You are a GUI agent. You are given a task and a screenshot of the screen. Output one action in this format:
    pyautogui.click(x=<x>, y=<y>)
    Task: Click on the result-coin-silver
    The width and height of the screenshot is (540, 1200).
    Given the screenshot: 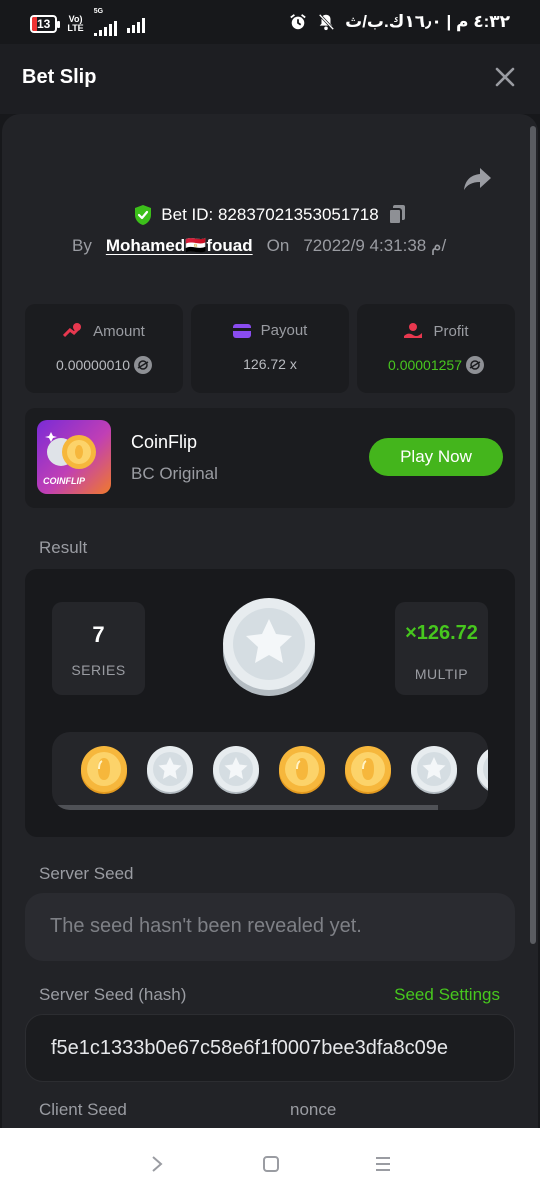 What is the action you would take?
    pyautogui.click(x=269, y=647)
    